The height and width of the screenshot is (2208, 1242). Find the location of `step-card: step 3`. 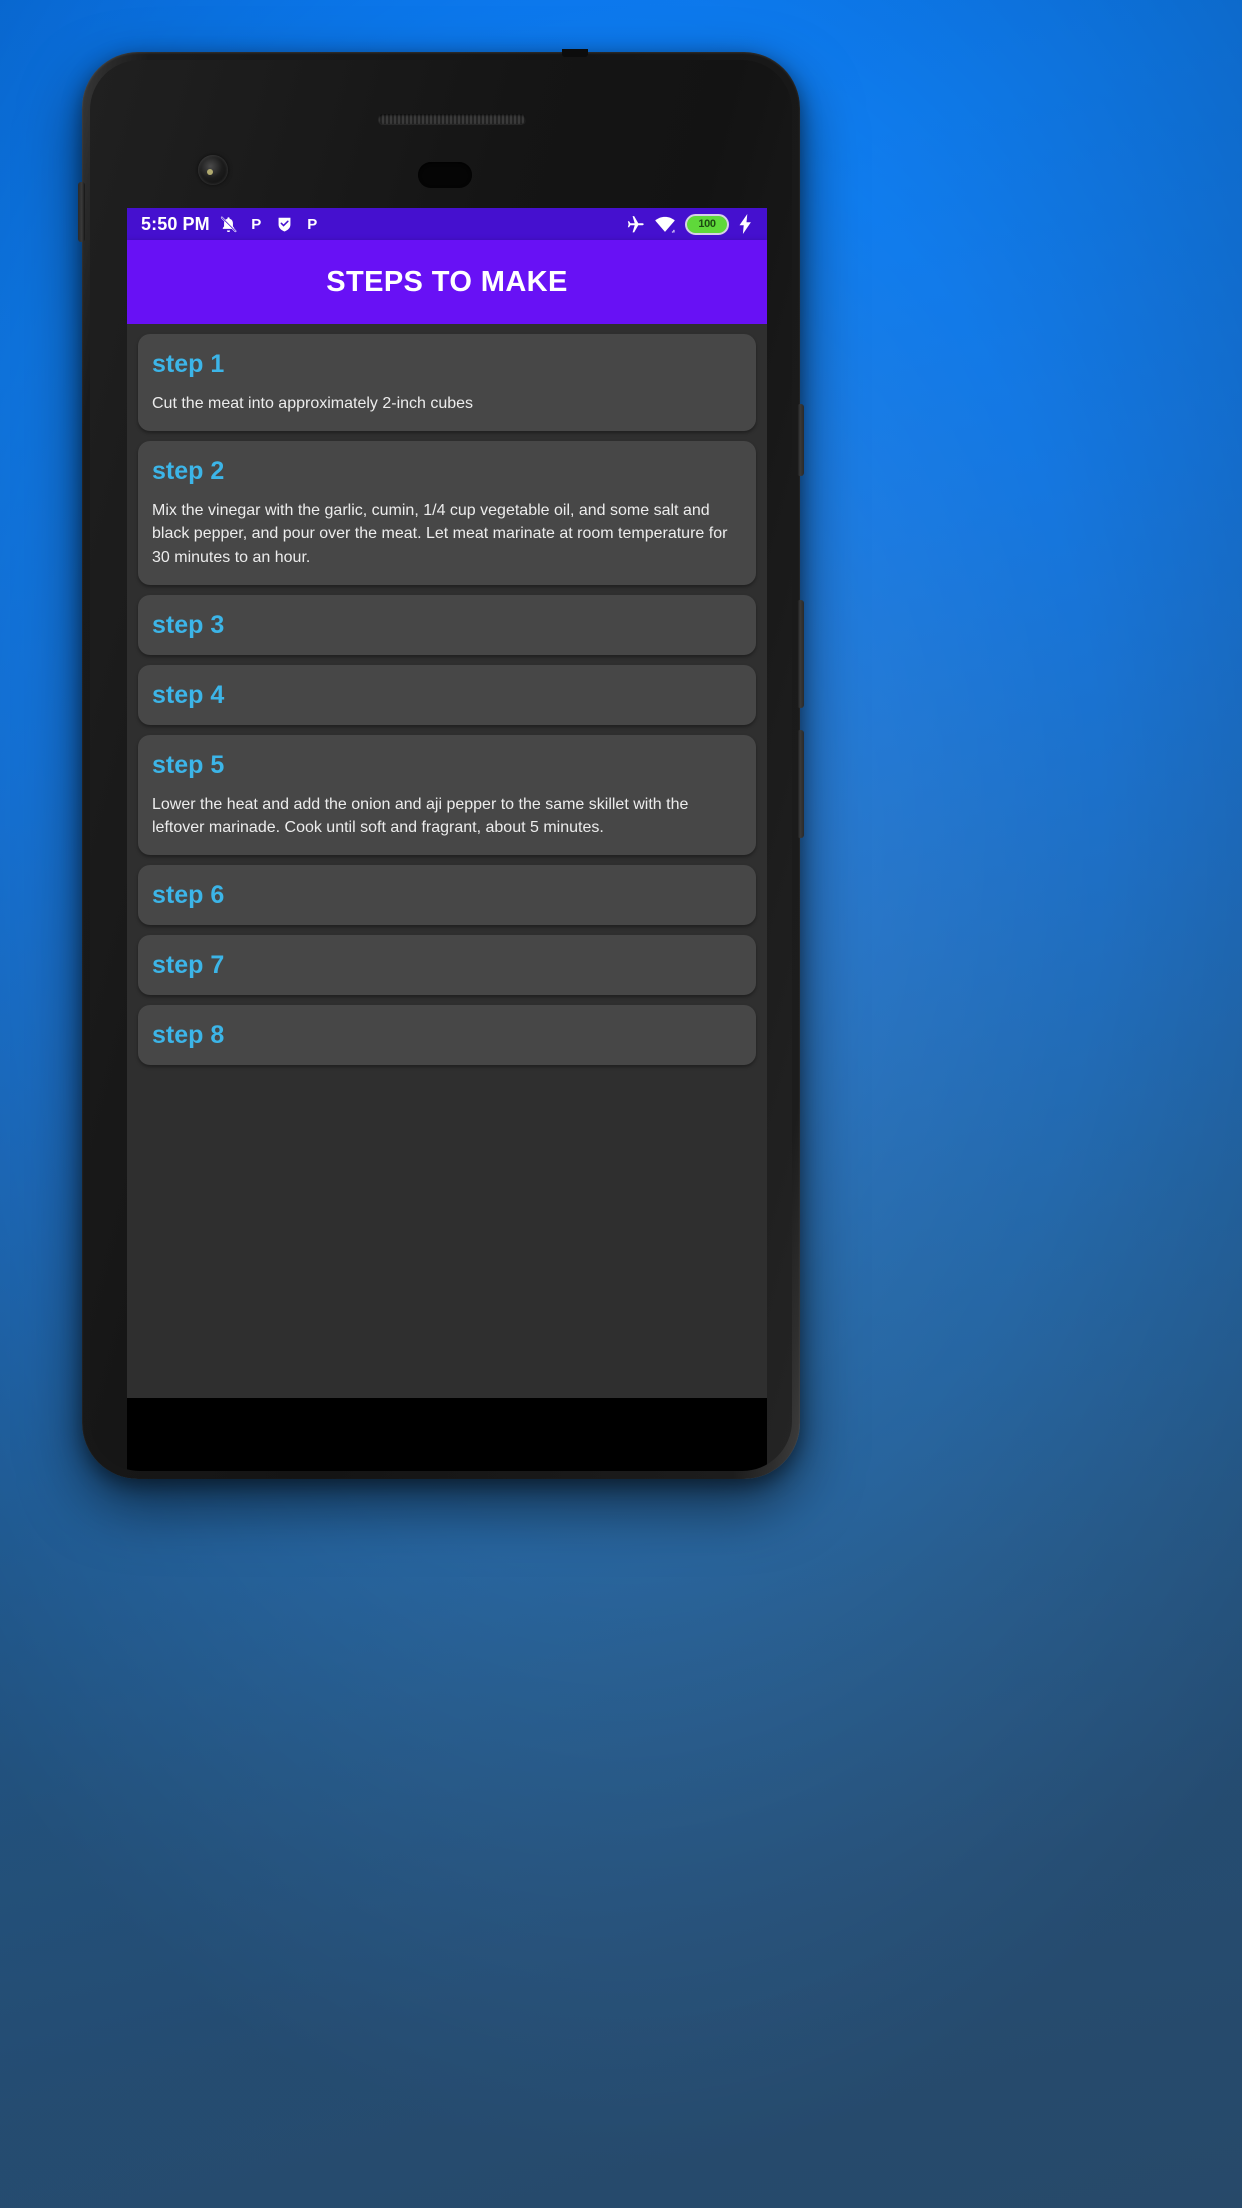

step-card: step 3 is located at coordinates (447, 624).